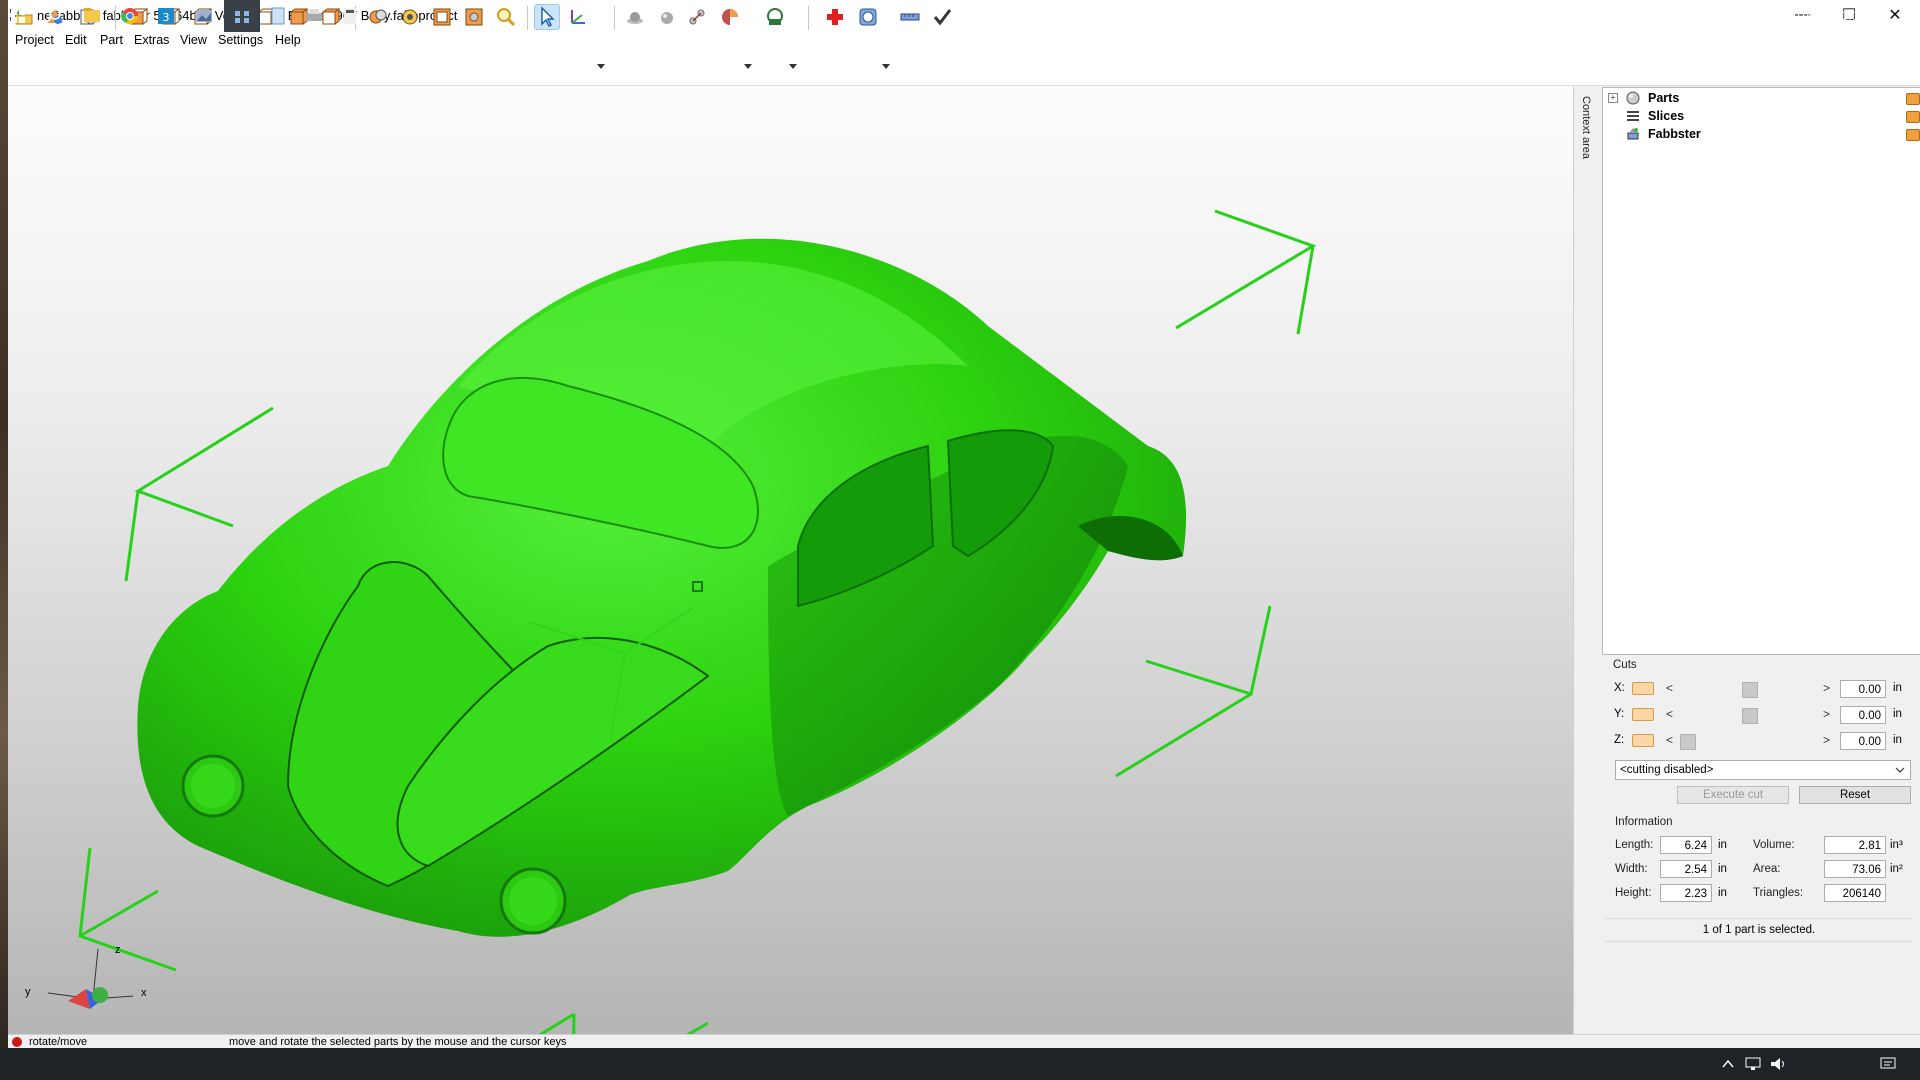 This screenshot has width=1920, height=1080. Describe the element at coordinates (1850, 16) in the screenshot. I see `taskbar-clock: 13:03` at that location.